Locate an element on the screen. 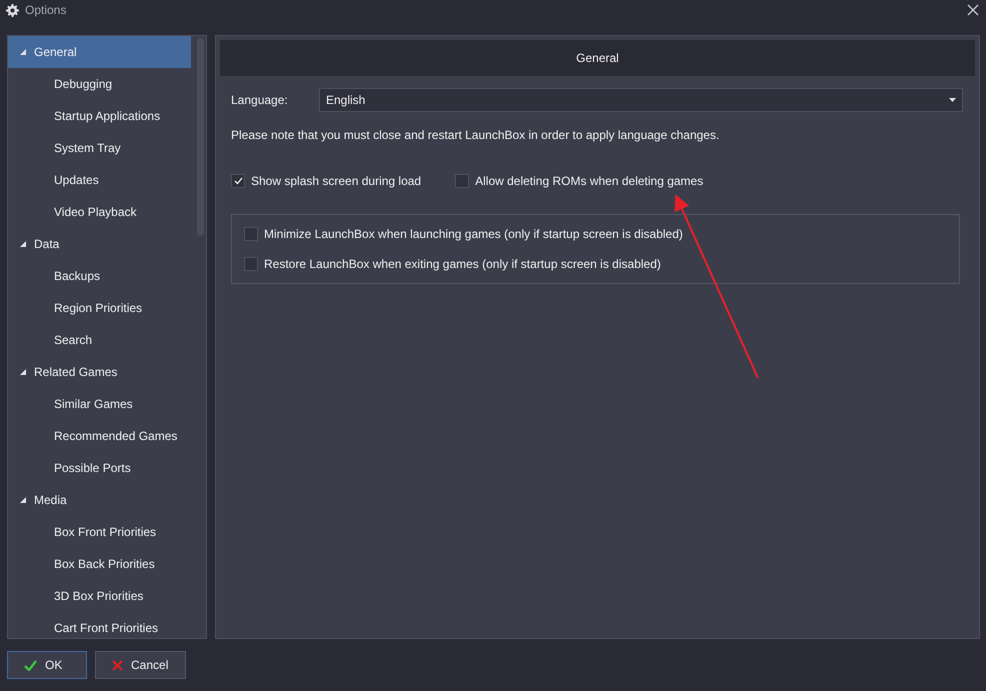 The image size is (986, 691). tree-item: Related Games is located at coordinates (99, 372).